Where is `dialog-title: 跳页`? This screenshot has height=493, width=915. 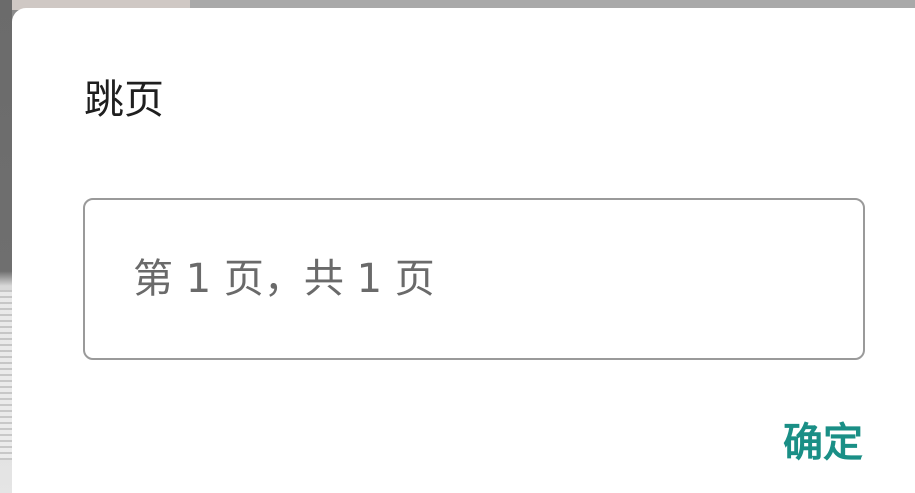 dialog-title: 跳页 is located at coordinates (124, 100).